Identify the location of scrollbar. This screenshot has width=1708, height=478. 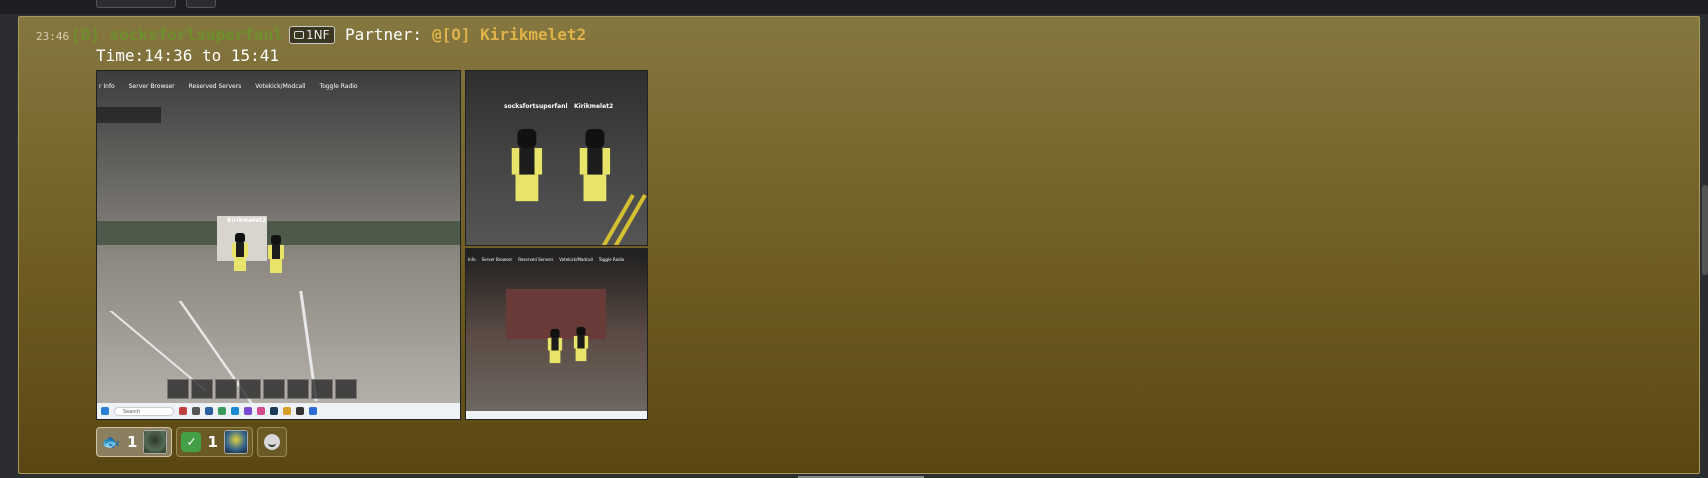
(1705, 230).